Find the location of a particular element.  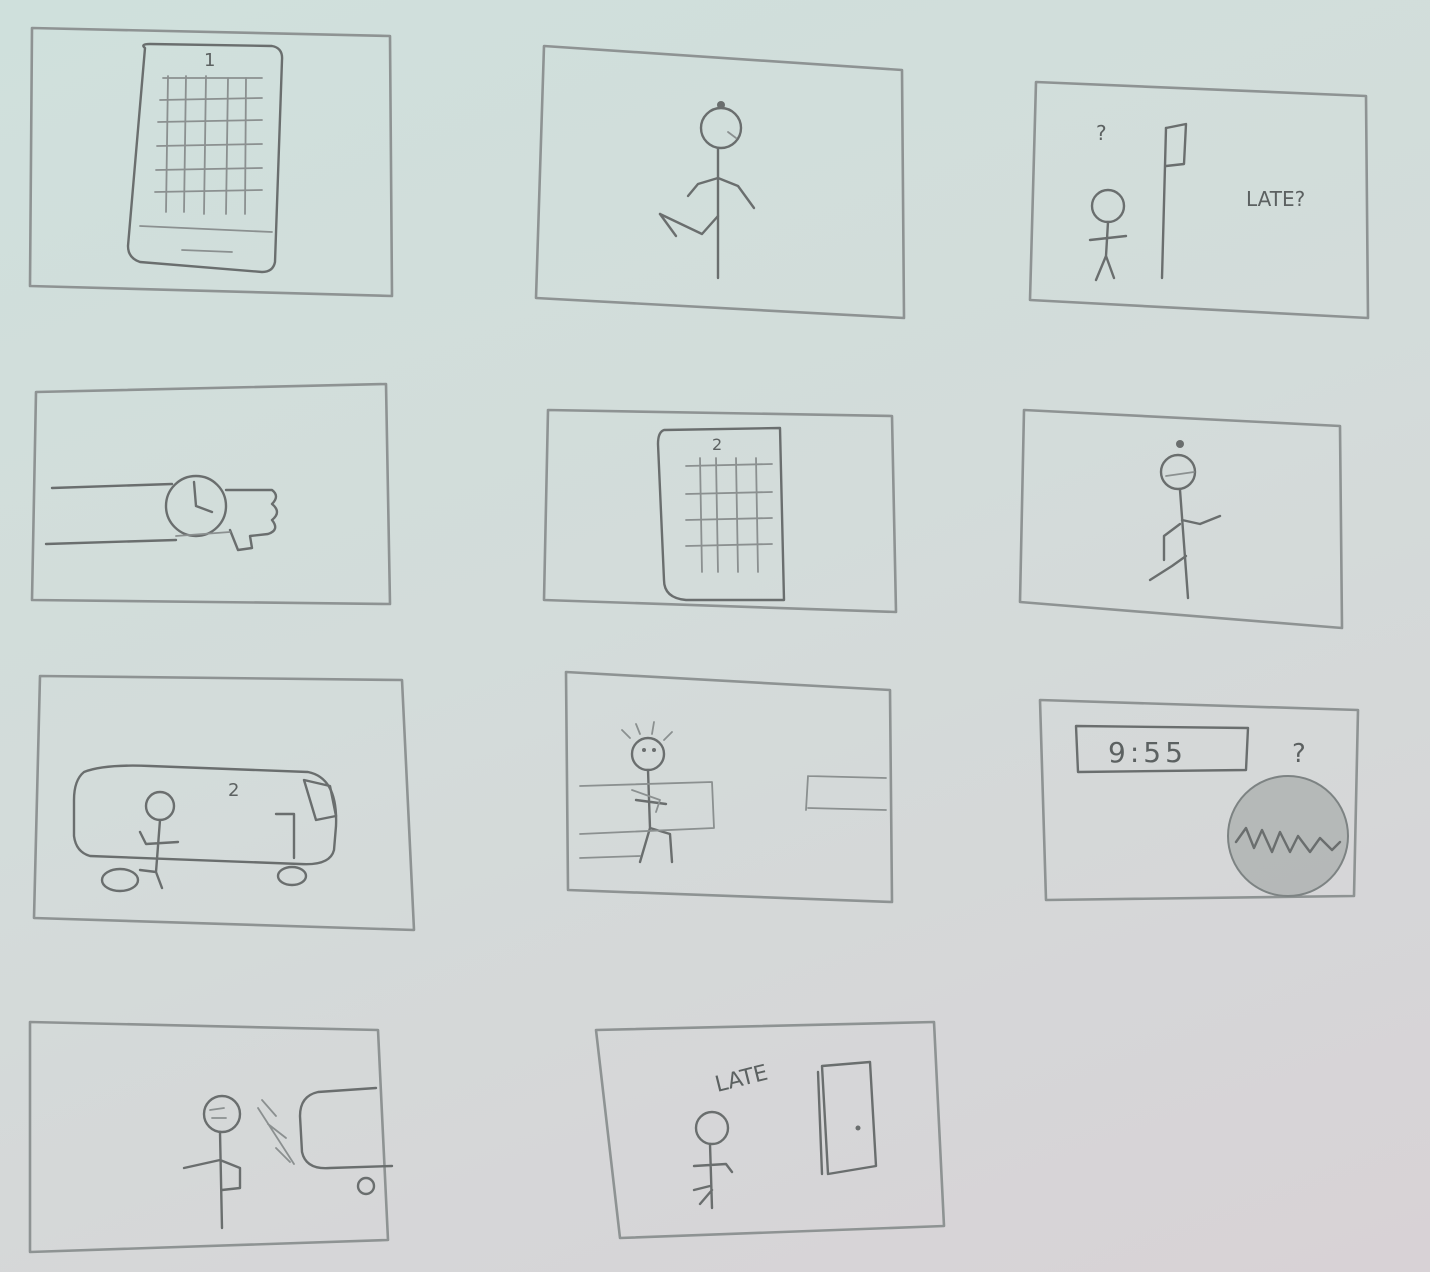

panel-8-frame is located at coordinates (729, 787).